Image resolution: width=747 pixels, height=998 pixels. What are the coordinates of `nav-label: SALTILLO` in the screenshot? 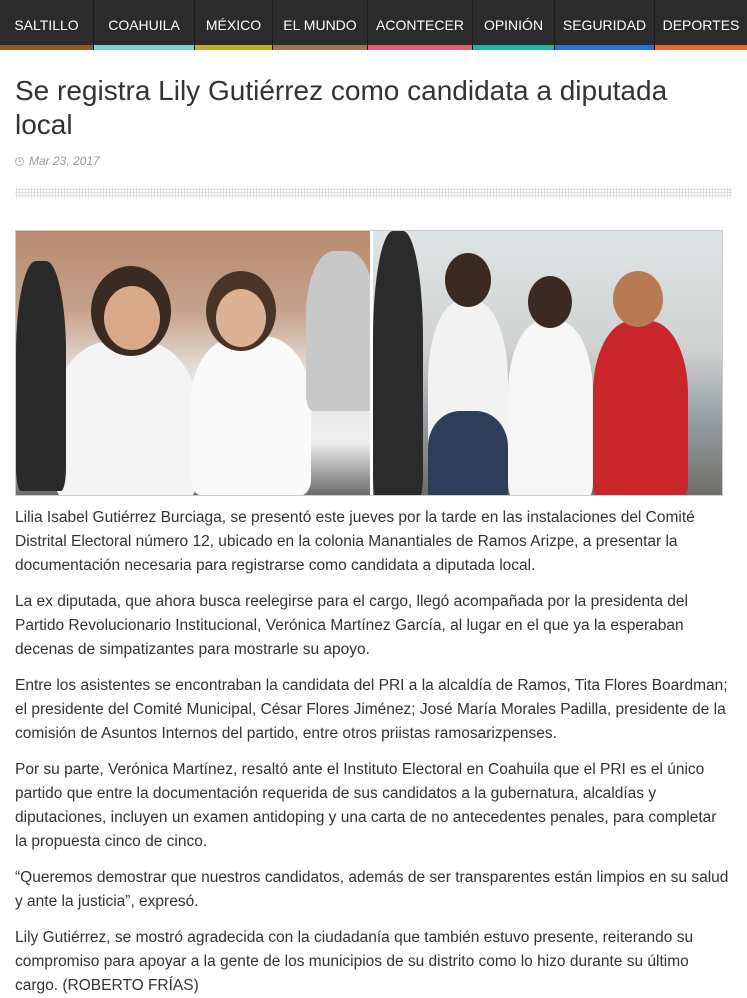 It's located at (46, 25).